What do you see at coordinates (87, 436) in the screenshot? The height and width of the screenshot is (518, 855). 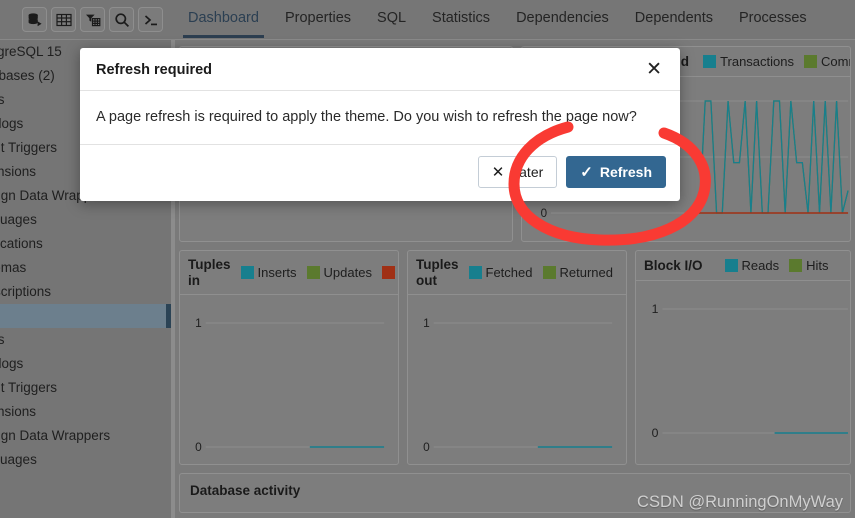 I see `tree-item-foreign-data-wrappers-2: Foreign Data Wrappers` at bounding box center [87, 436].